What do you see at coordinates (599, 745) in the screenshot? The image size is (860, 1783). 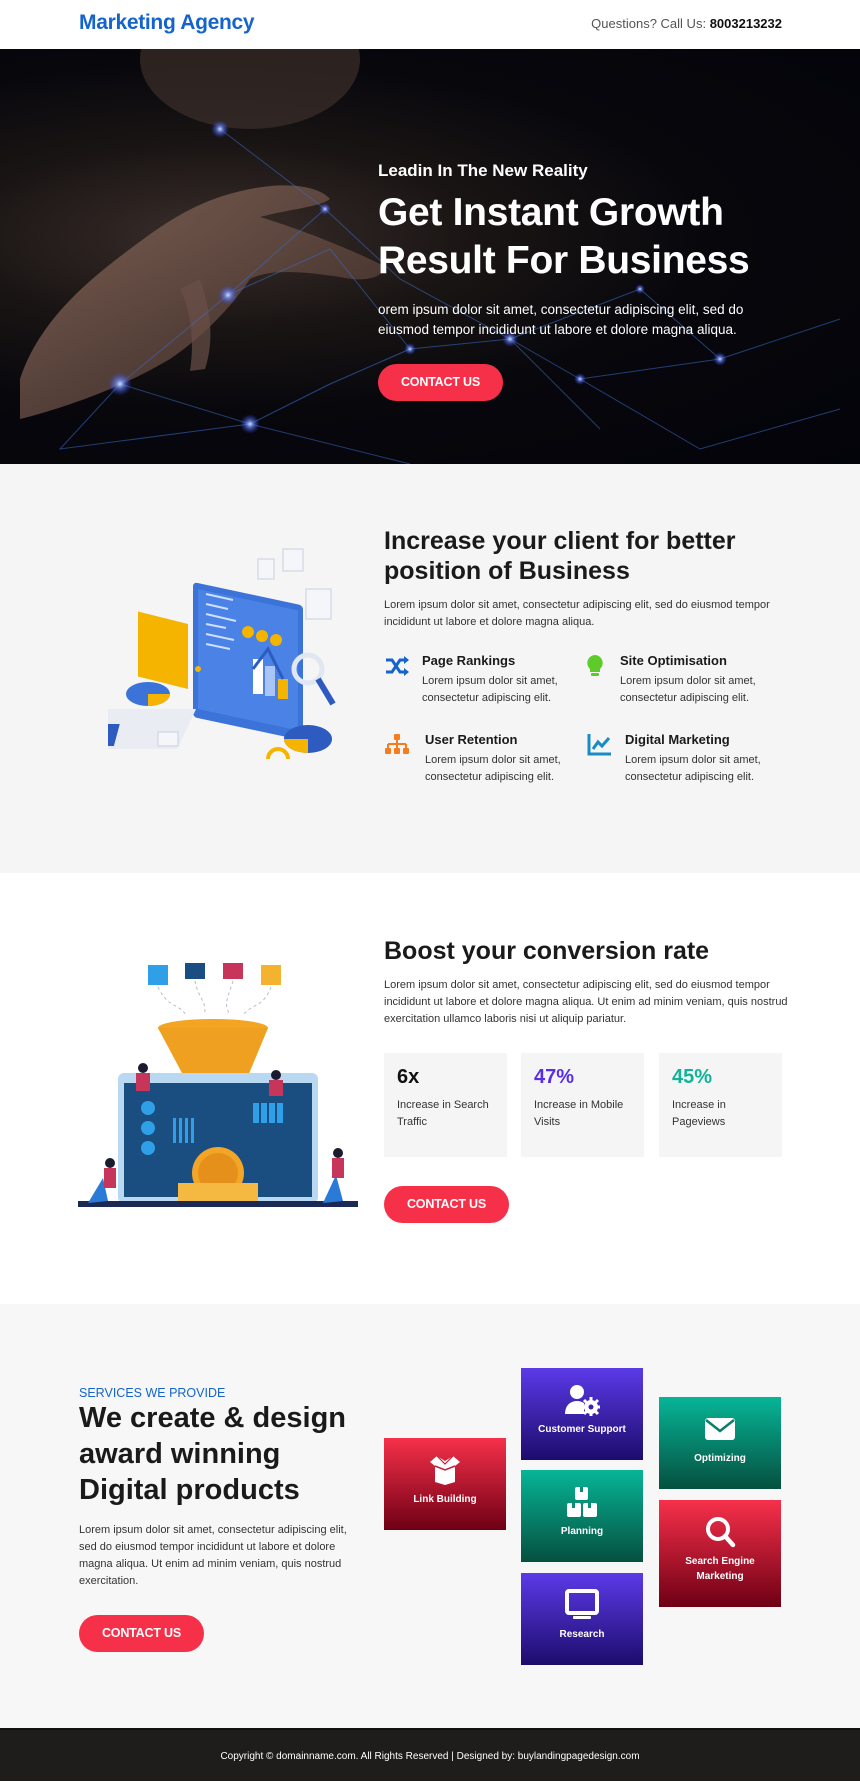 I see `line-chart-icon` at bounding box center [599, 745].